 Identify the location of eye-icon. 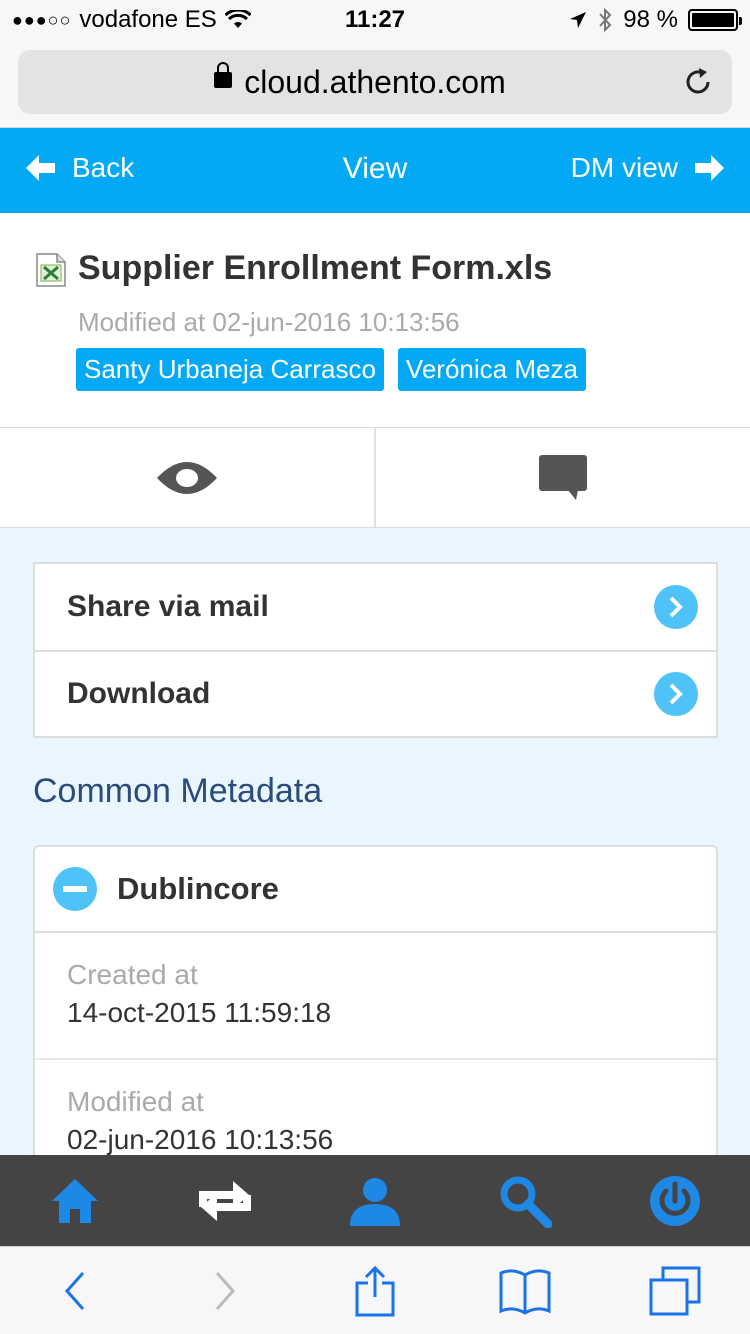
(187, 477).